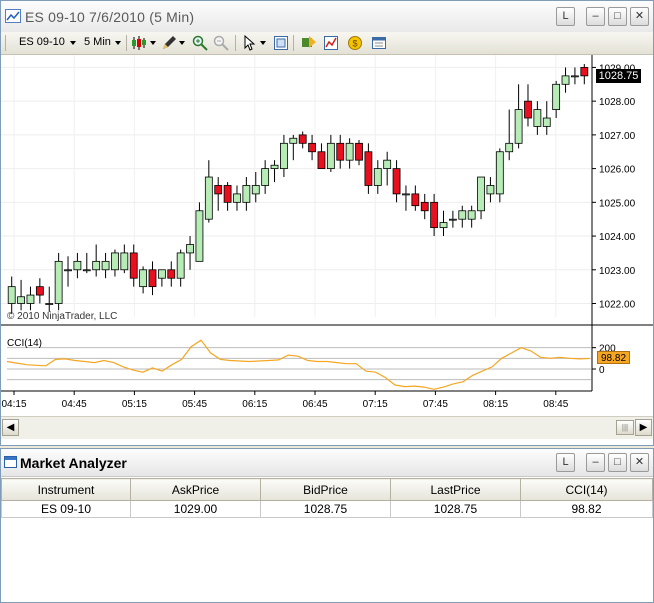 This screenshot has height=603, width=654. What do you see at coordinates (617, 305) in the screenshot?
I see `price-tick-label: 1022.00` at bounding box center [617, 305].